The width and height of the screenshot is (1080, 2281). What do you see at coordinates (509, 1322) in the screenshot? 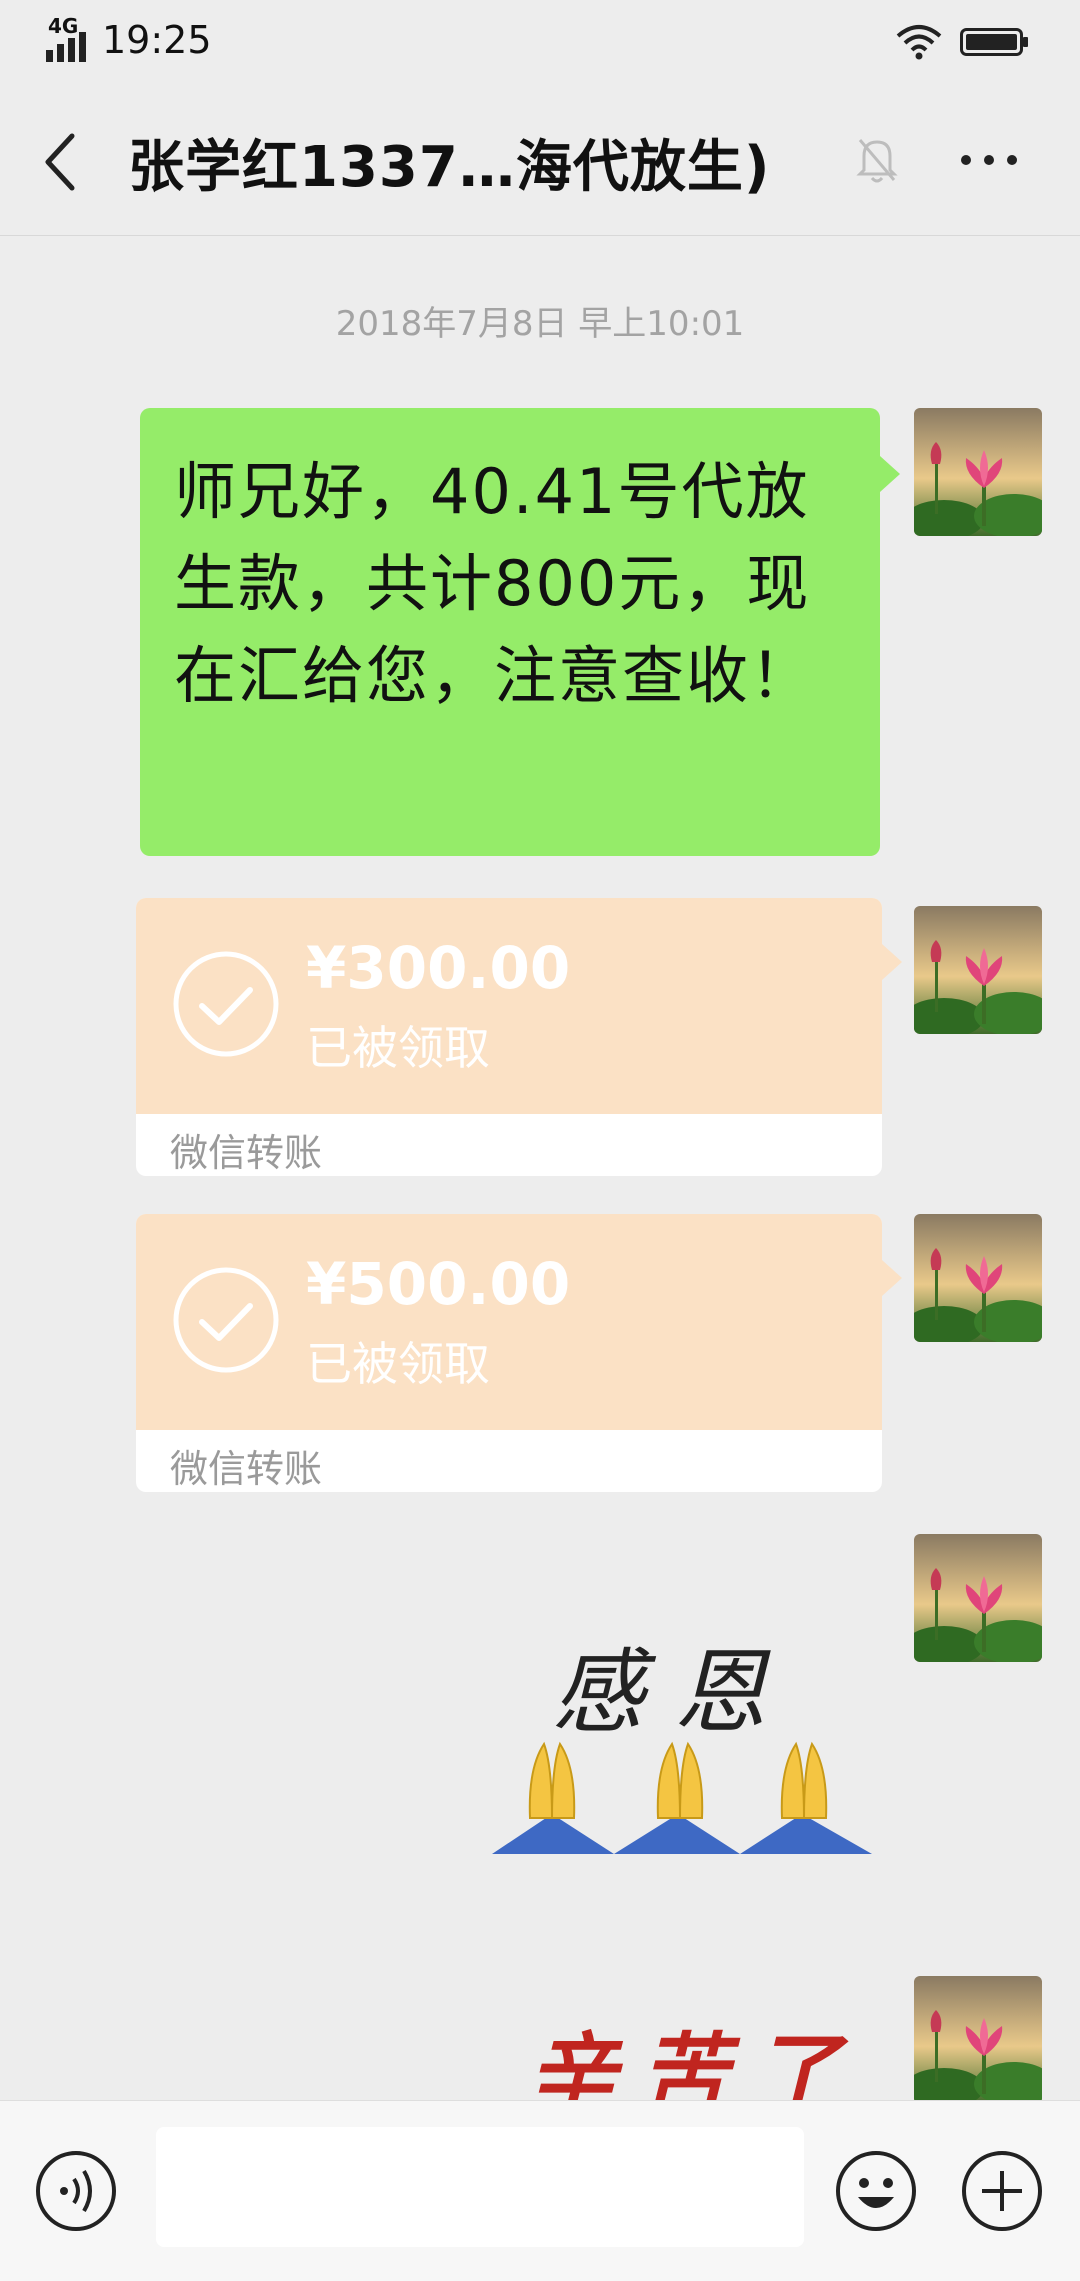
I see `transfer-card-body: ¥500.00 已被领取` at bounding box center [509, 1322].